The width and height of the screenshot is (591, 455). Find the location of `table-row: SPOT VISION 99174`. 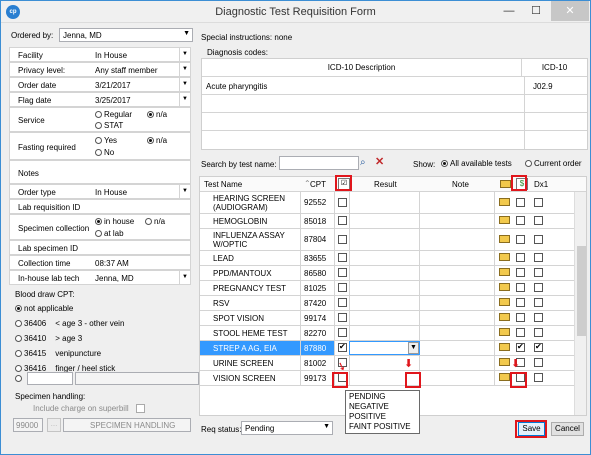

table-row: SPOT VISION 99174 is located at coordinates (387, 318).